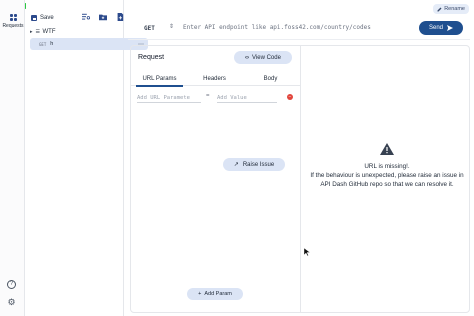  Describe the element at coordinates (149, 28) in the screenshot. I see `method-label: GET` at that location.